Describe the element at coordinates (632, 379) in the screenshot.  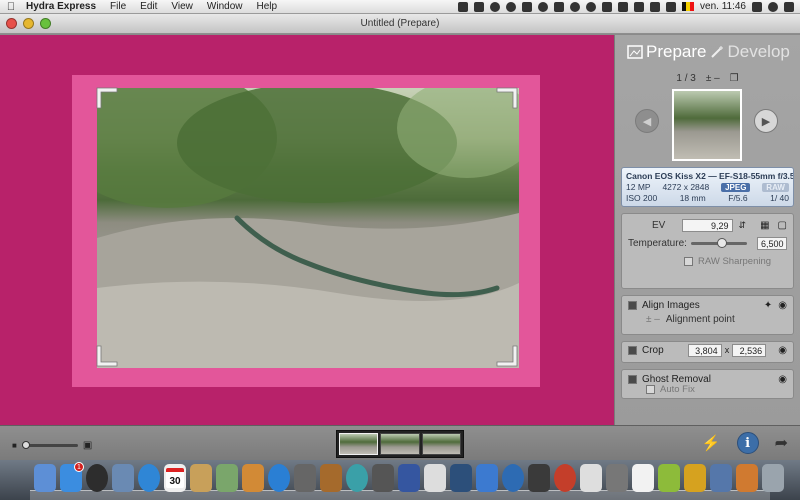
I see `ghost-removal-checkbox` at that location.